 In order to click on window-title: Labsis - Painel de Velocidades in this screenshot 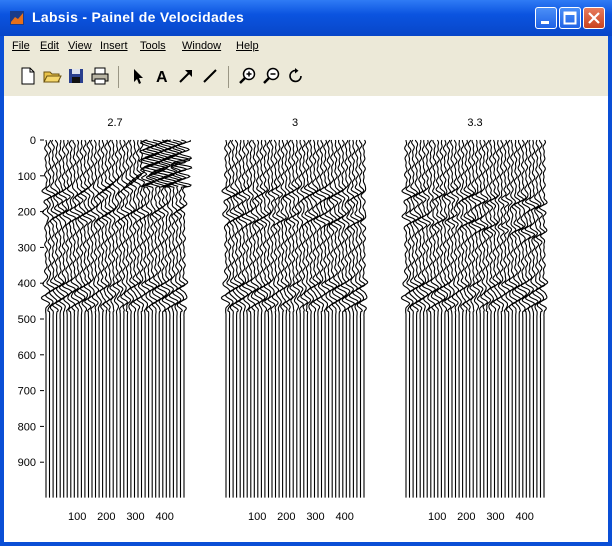, I will do `click(138, 17)`.